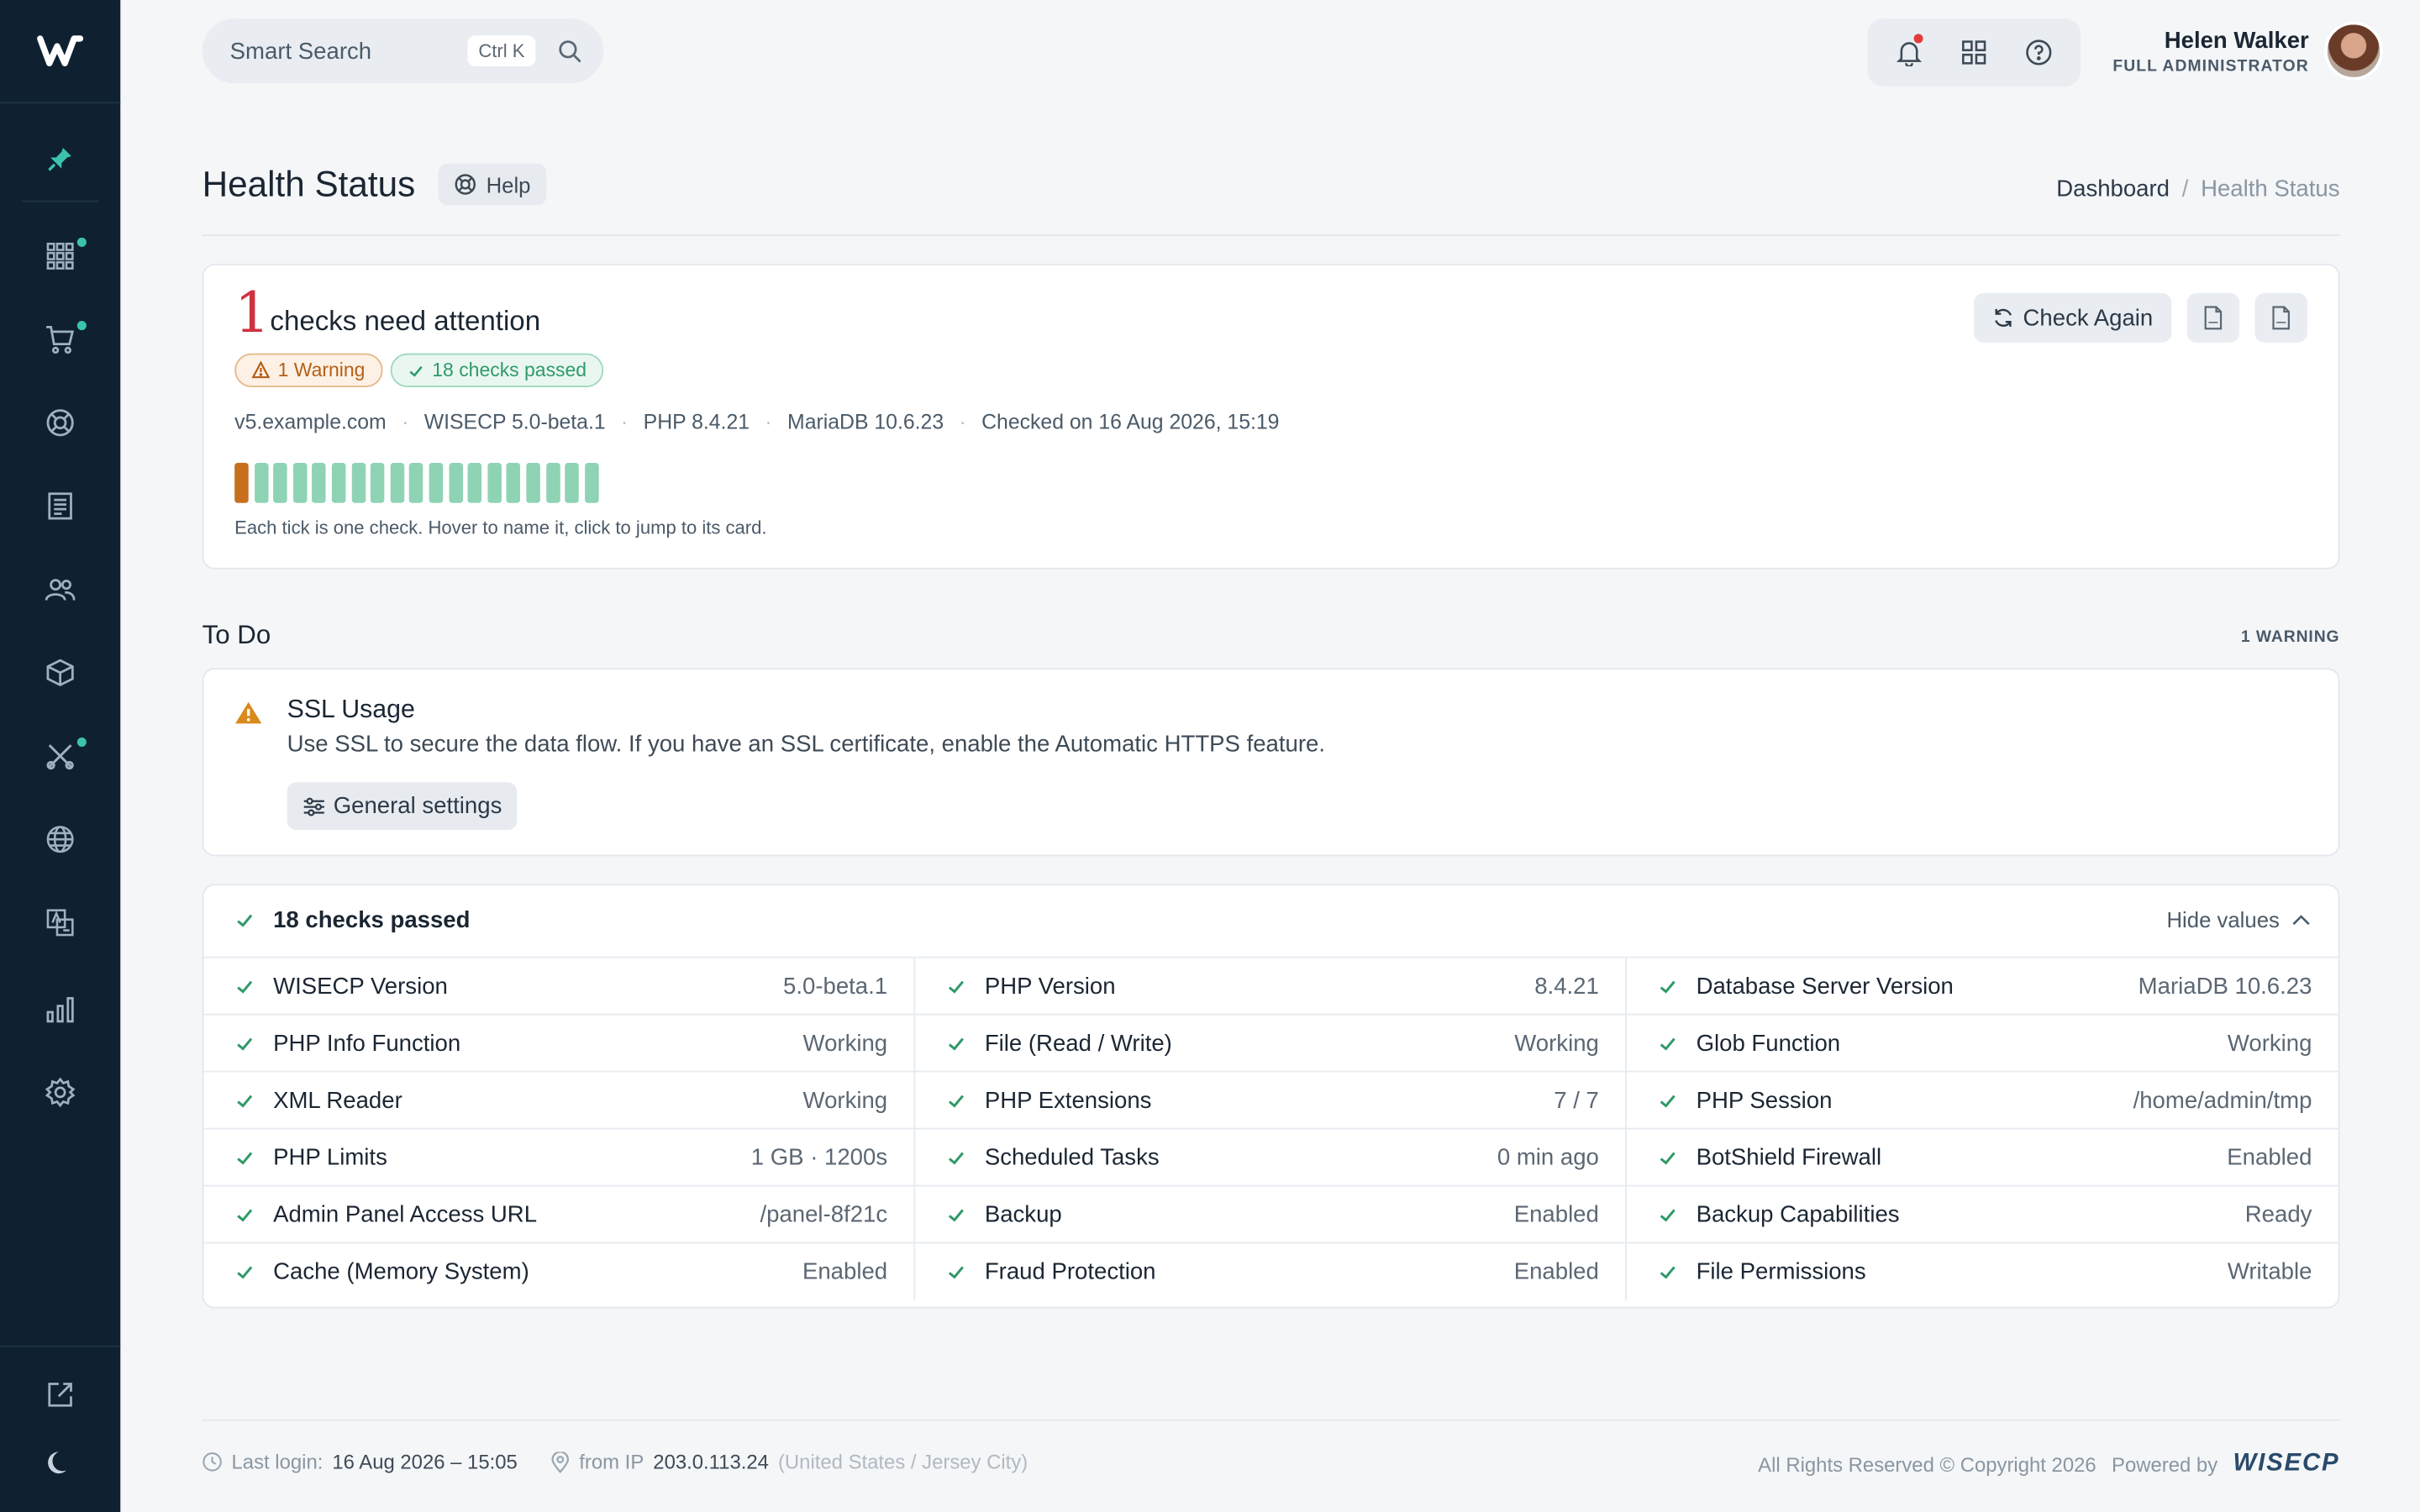  What do you see at coordinates (60, 506) in the screenshot?
I see `invoices-icon` at bounding box center [60, 506].